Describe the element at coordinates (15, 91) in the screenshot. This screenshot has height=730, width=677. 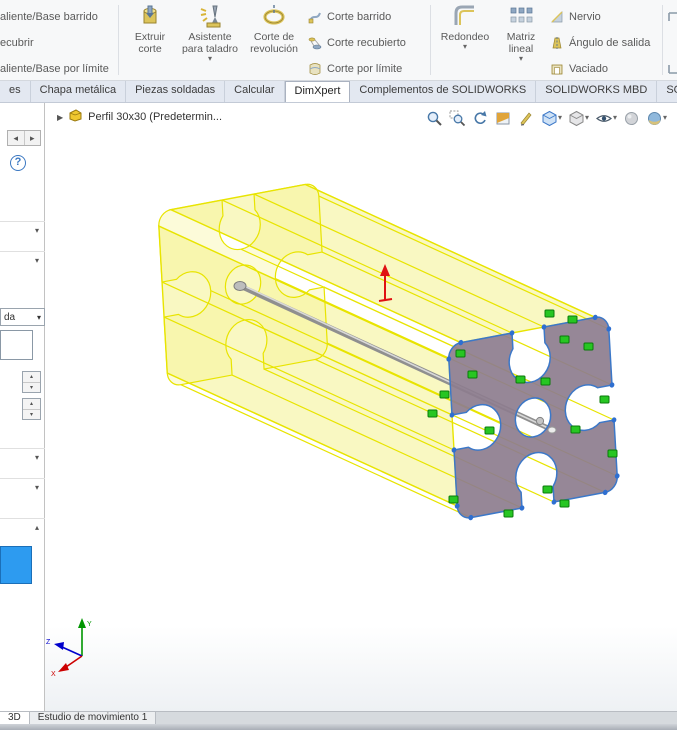
I see `tab-operaciones-clipped: es` at that location.